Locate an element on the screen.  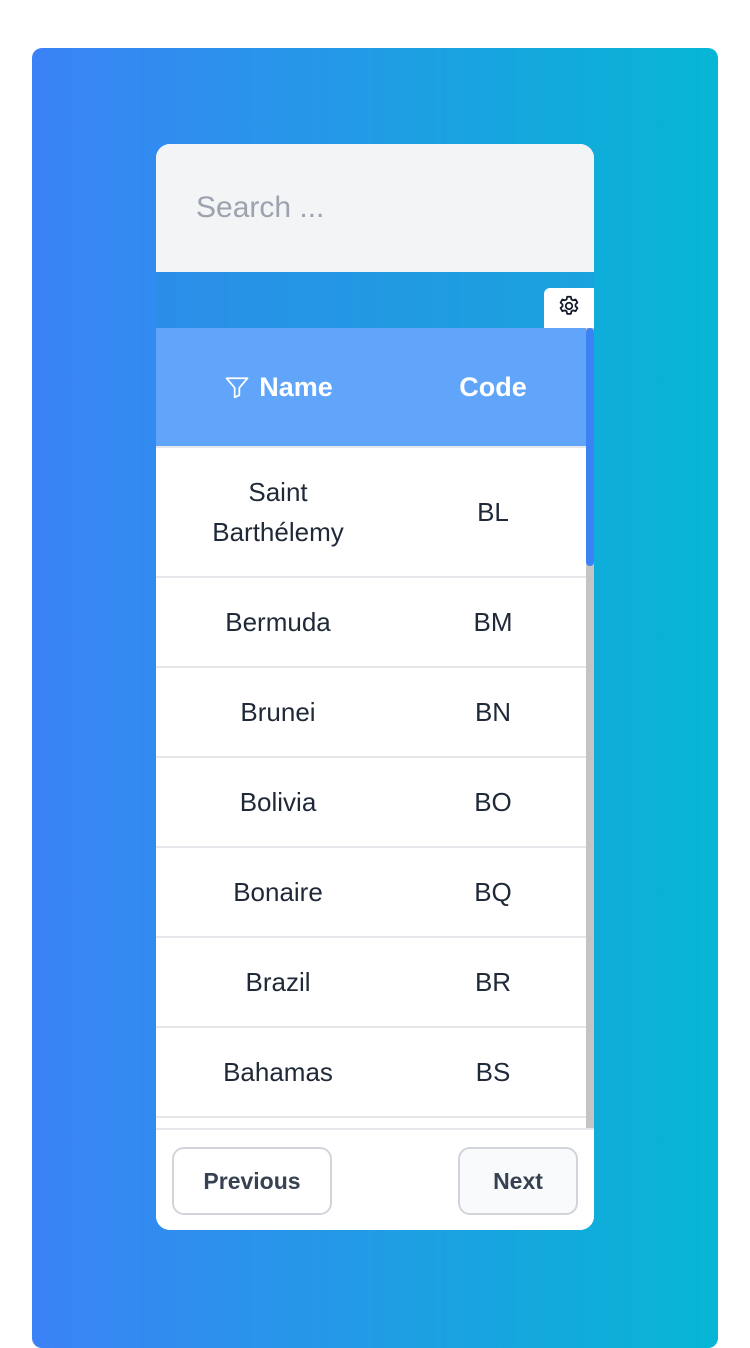
scrollbar-thumb is located at coordinates (590, 447).